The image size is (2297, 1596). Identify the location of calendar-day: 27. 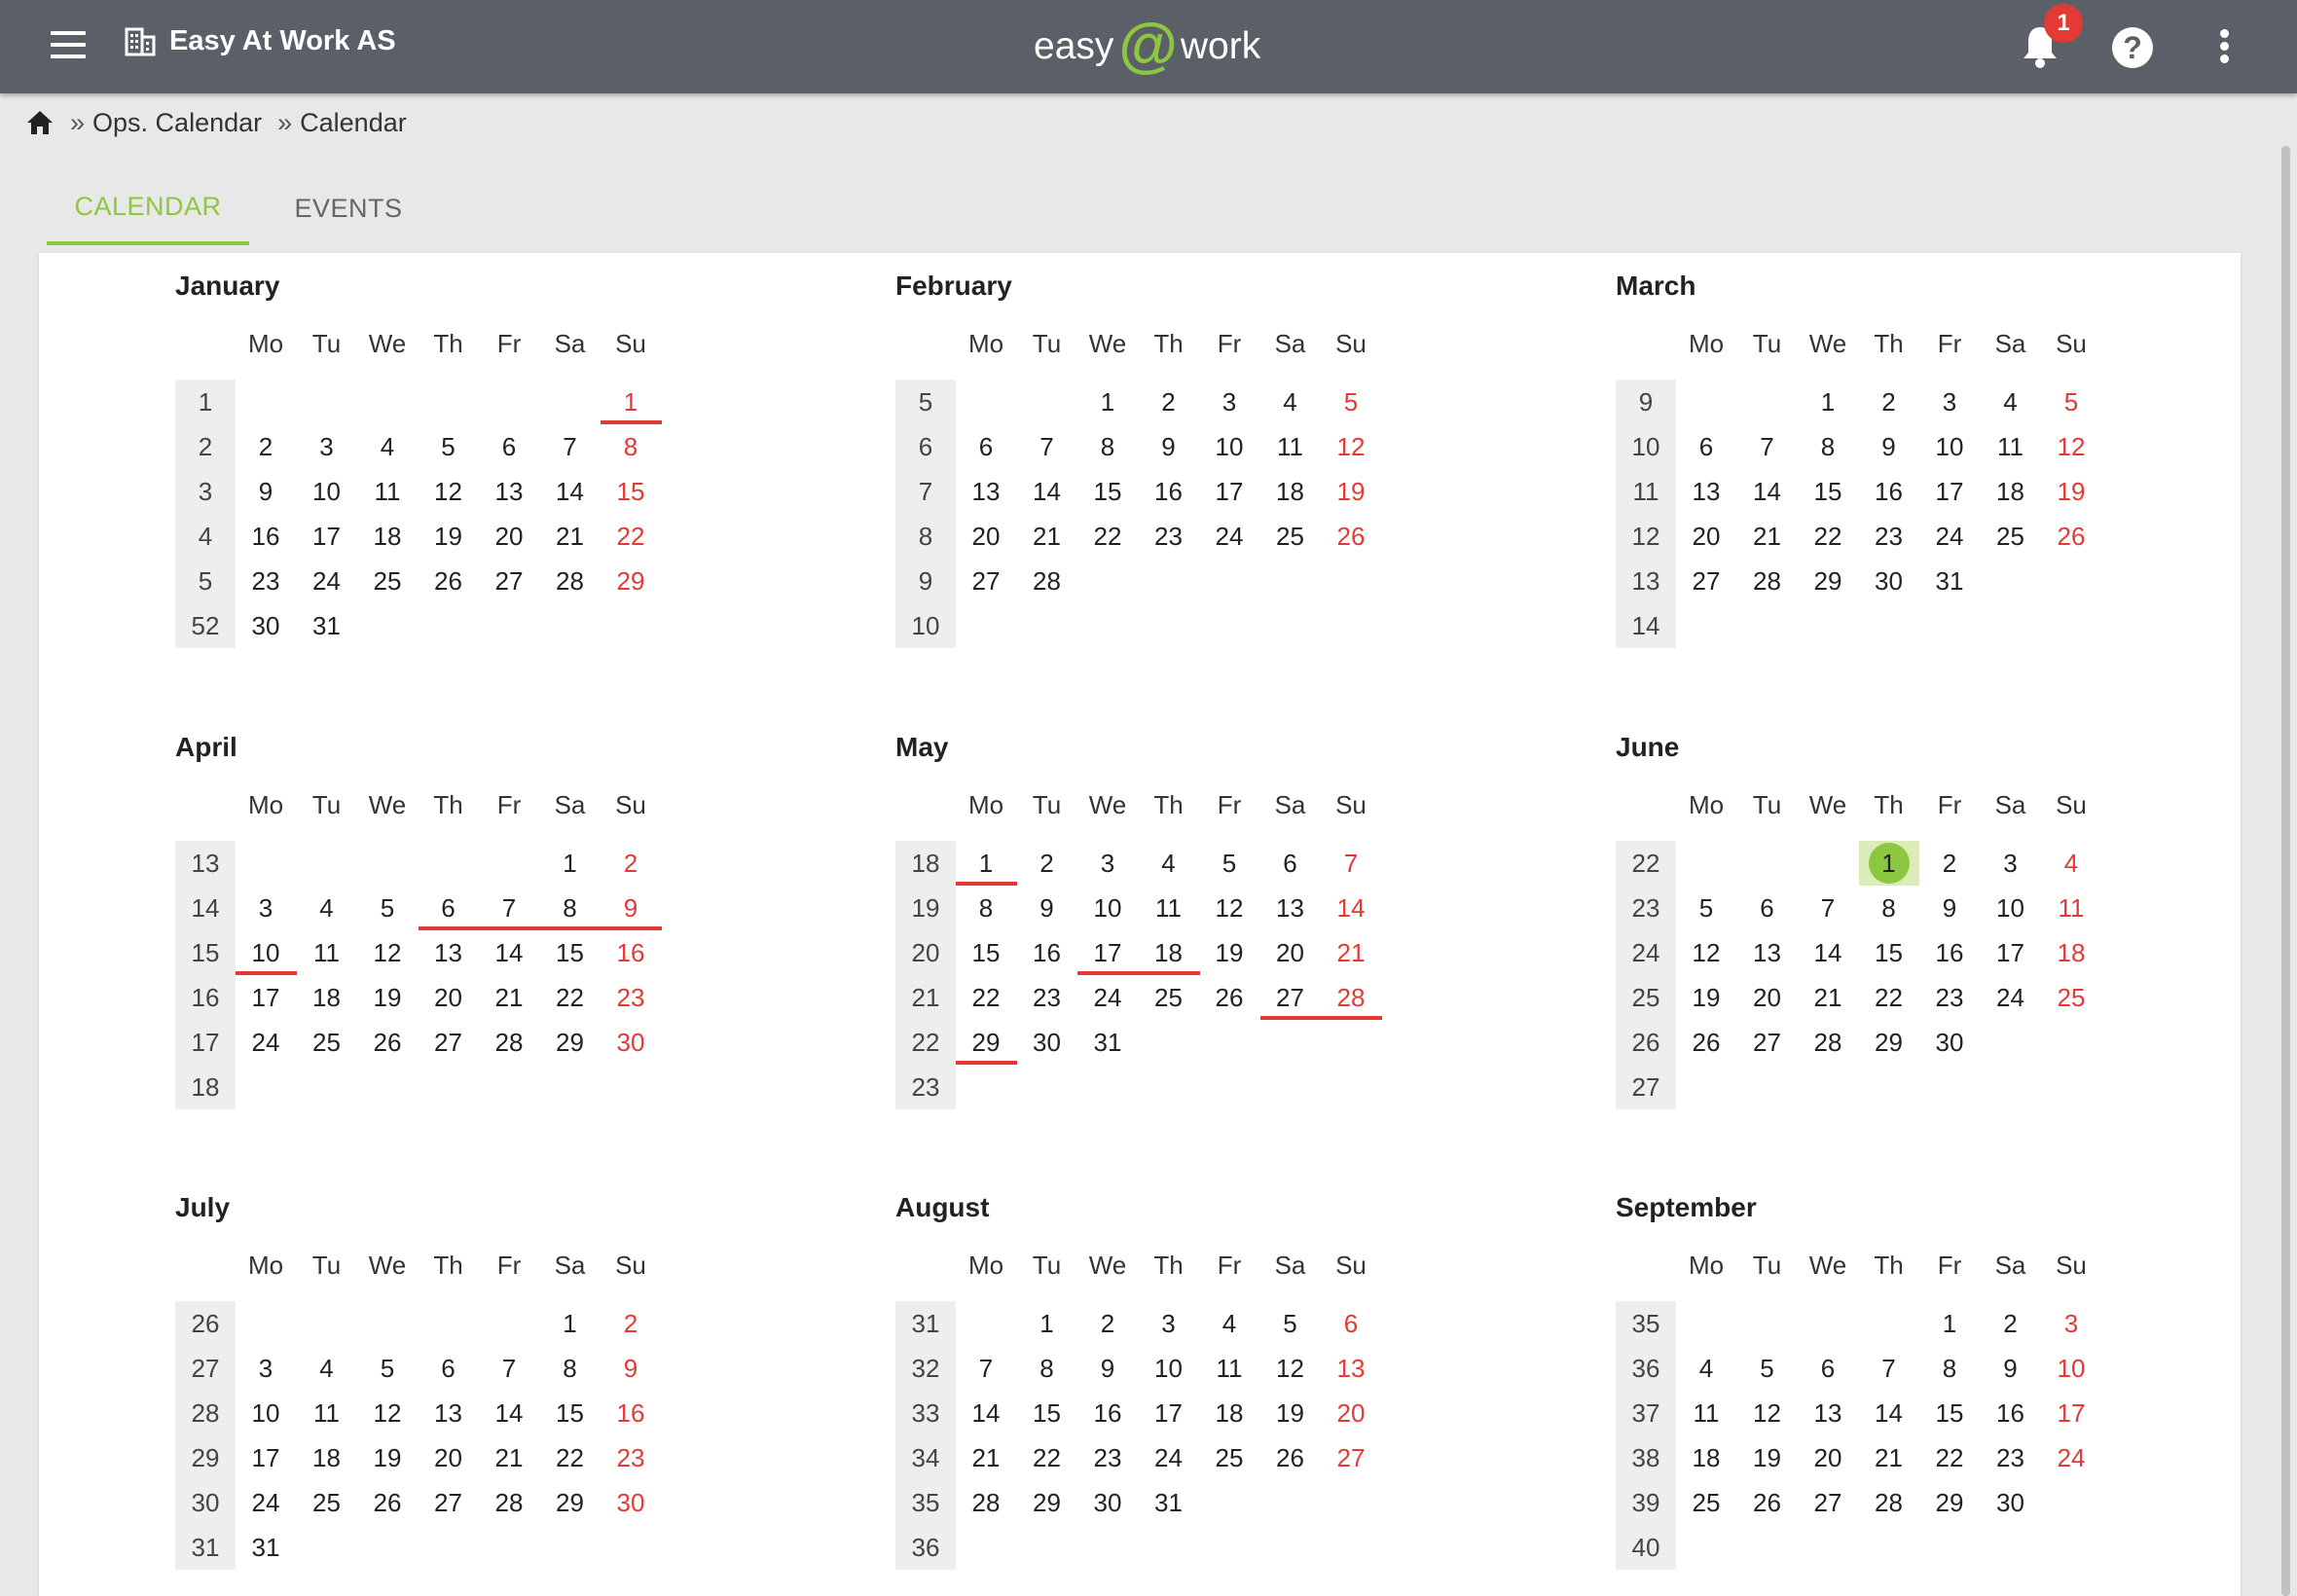
(1767, 1042).